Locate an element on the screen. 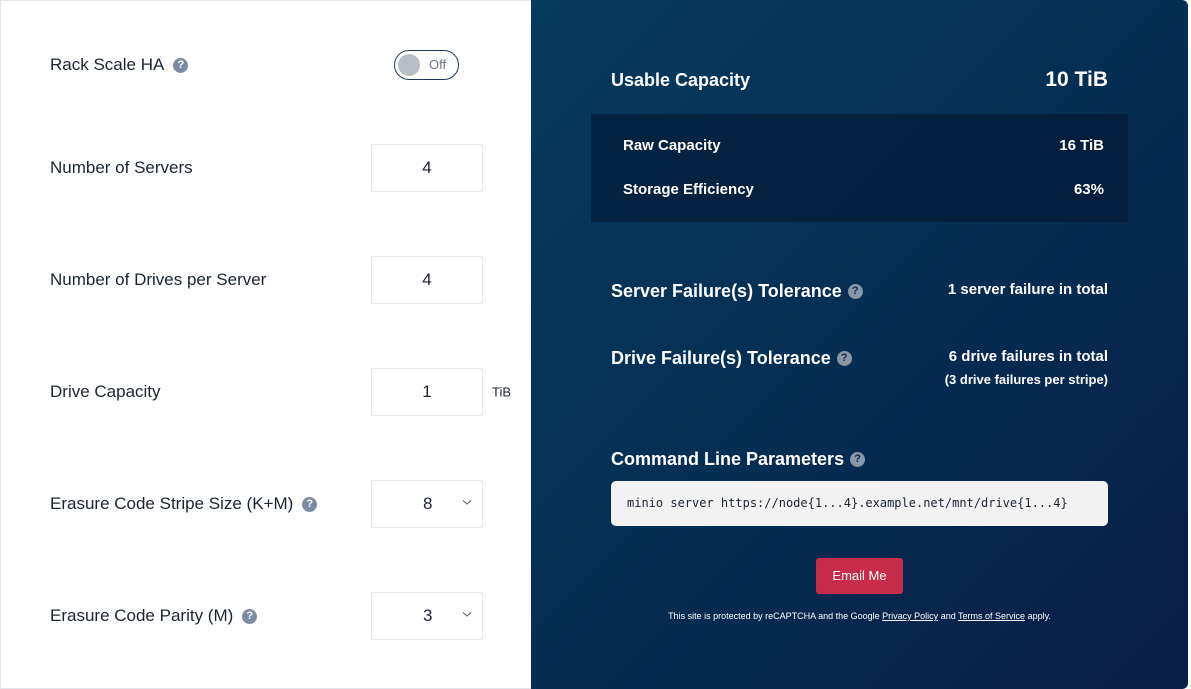 This screenshot has height=689, width=1191. parity-value: 3 is located at coordinates (428, 615).